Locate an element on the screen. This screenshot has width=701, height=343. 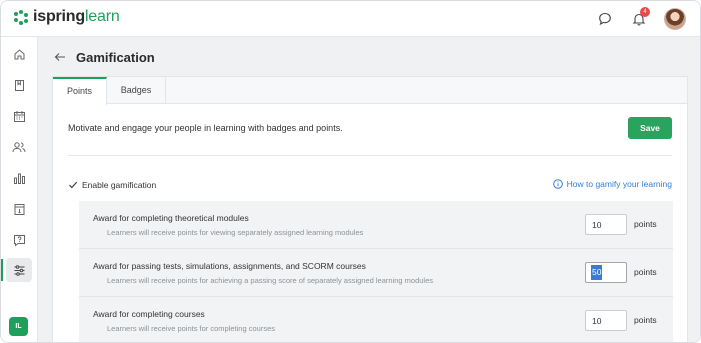
chat-icon is located at coordinates (605, 19).